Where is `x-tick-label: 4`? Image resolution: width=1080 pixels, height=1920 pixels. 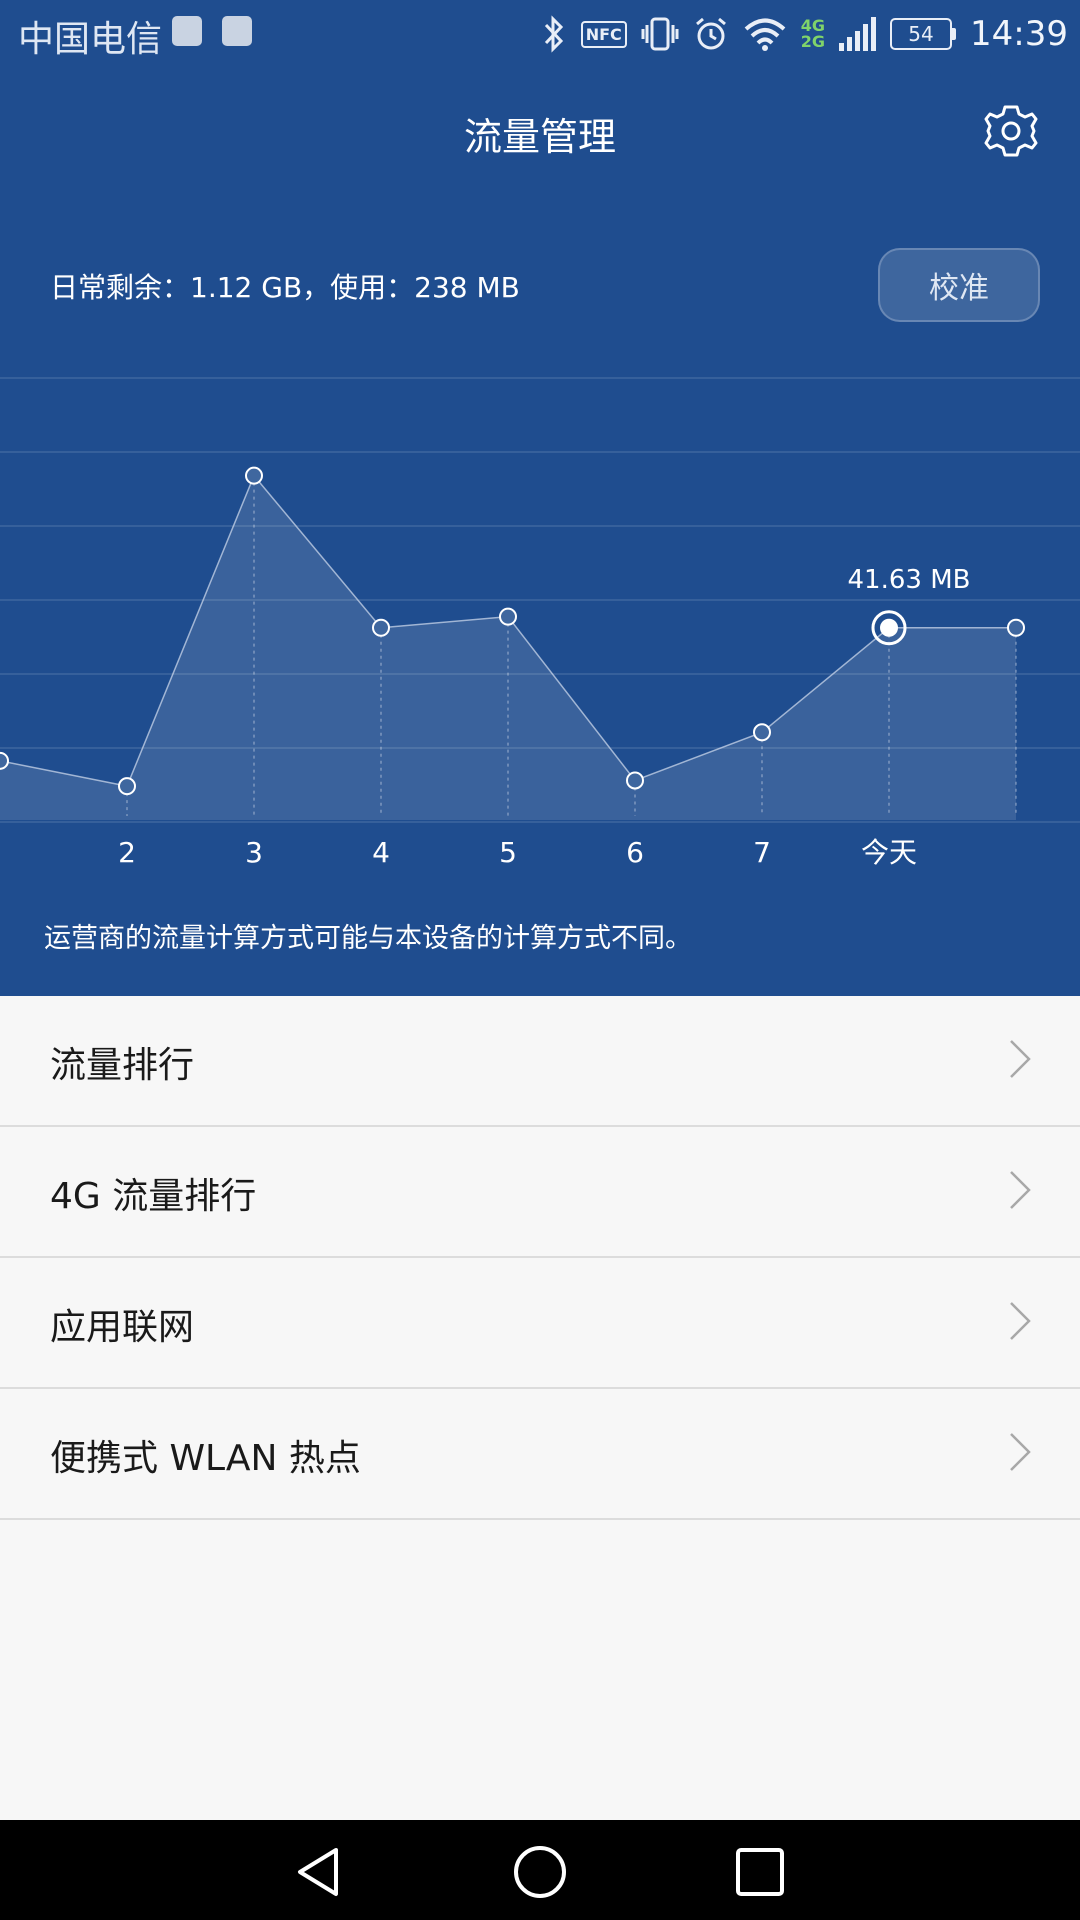 x-tick-label: 4 is located at coordinates (381, 852).